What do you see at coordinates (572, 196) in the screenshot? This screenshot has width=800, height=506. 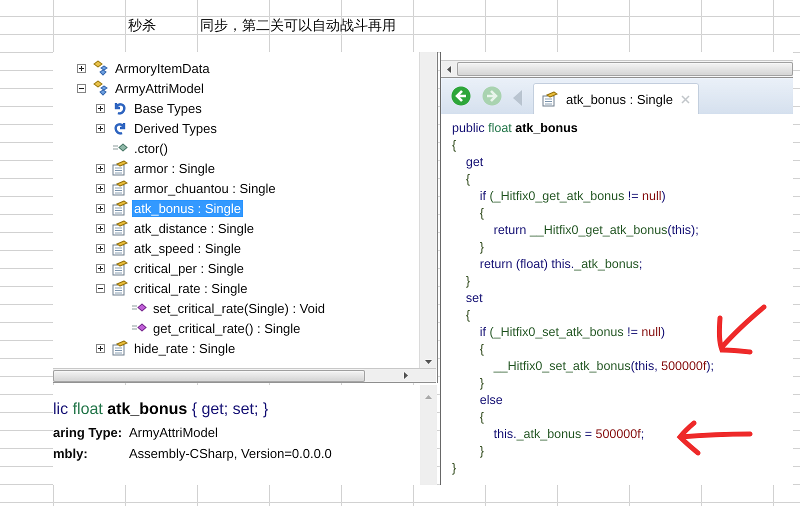 I see `code-line: if (_Hitfix0_get_atk_bonus != null)` at bounding box center [572, 196].